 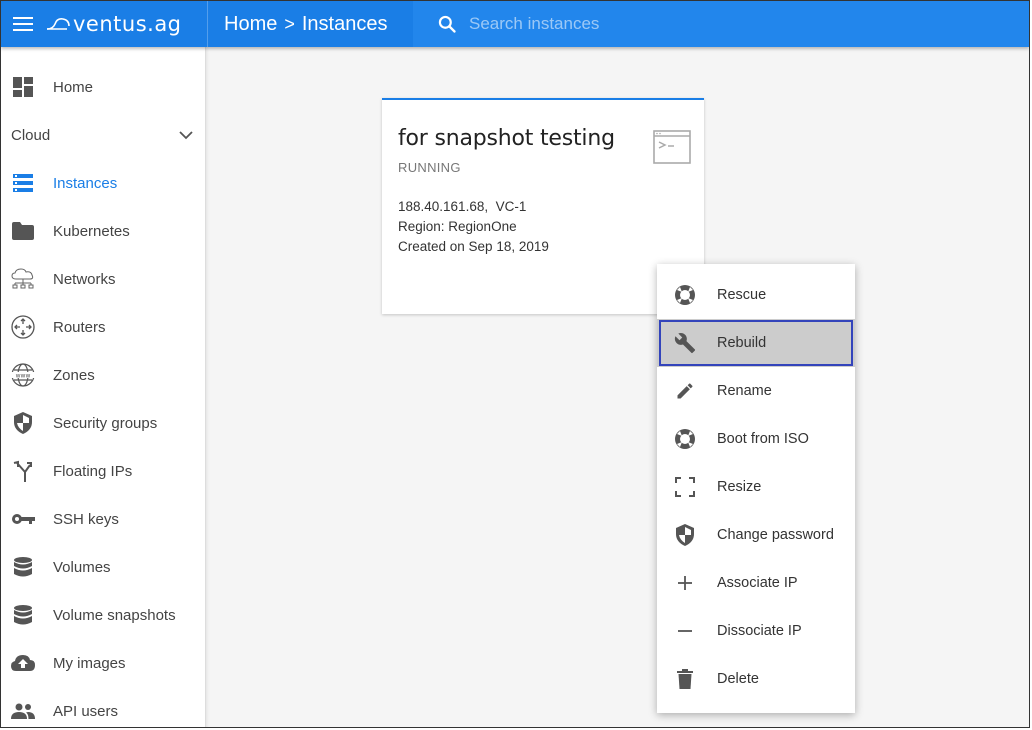 I want to click on instance-created-date: Created on Sep 18, 2019, so click(x=473, y=246).